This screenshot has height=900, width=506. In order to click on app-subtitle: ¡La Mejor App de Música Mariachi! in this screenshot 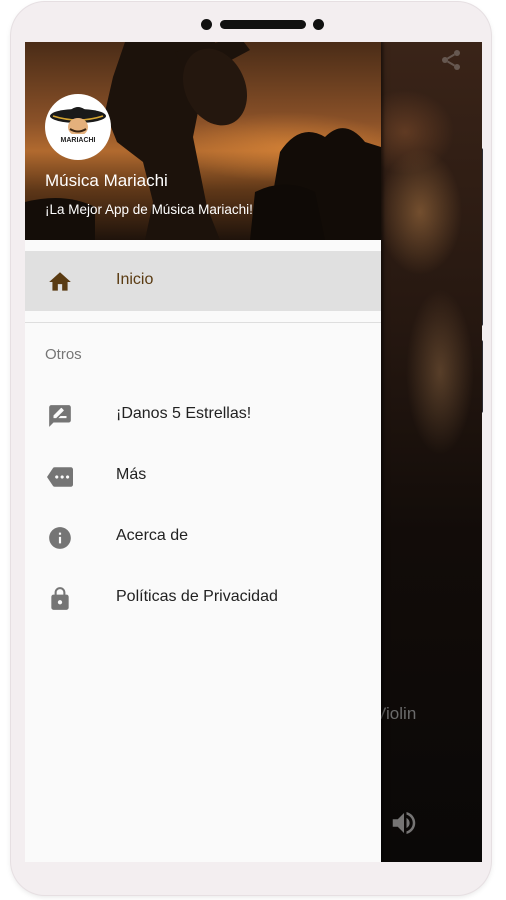, I will do `click(149, 209)`.